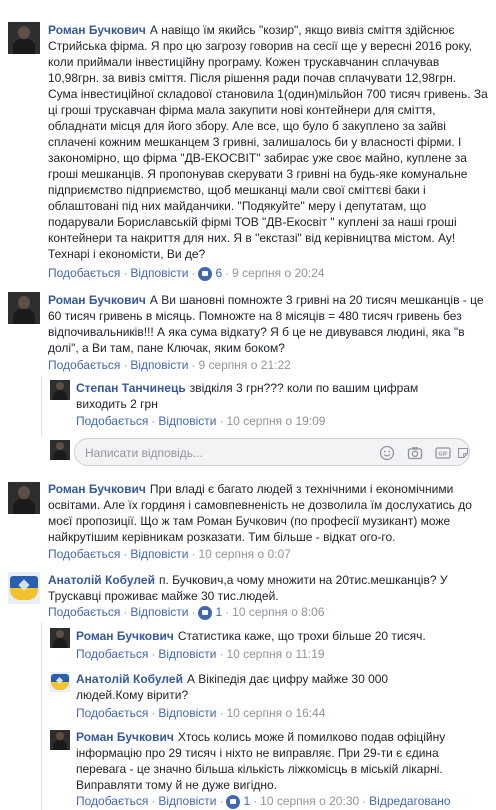 The image size is (496, 810). Describe the element at coordinates (415, 453) in the screenshot. I see `camera-icon` at that location.